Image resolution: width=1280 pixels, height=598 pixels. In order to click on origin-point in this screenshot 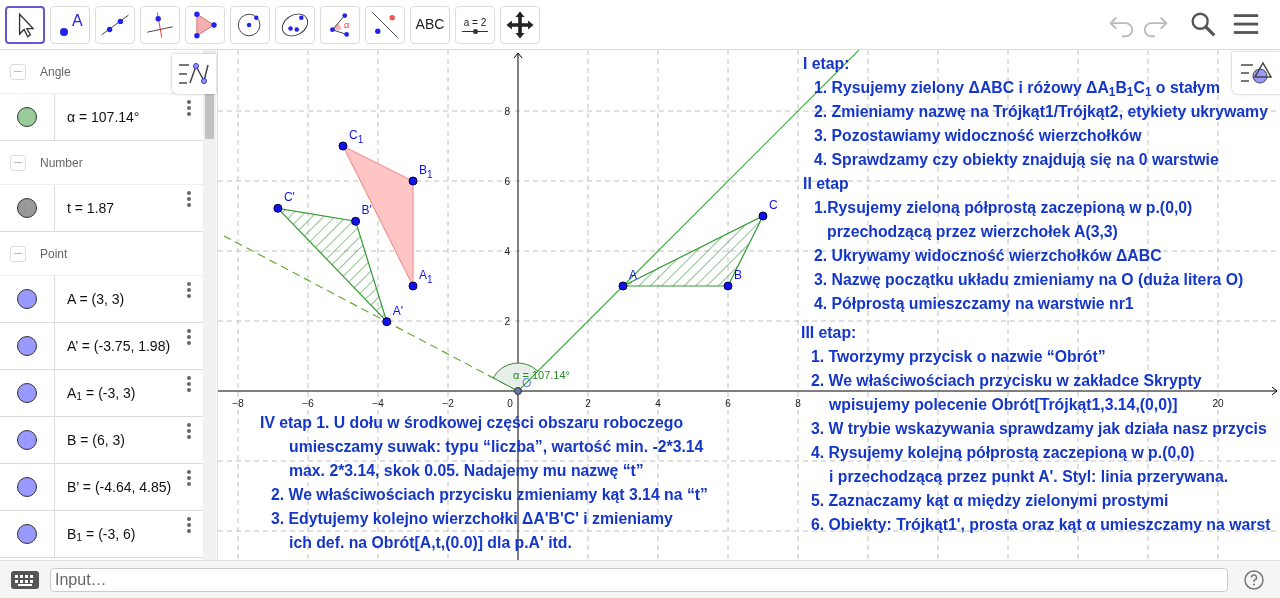, I will do `click(518, 391)`.